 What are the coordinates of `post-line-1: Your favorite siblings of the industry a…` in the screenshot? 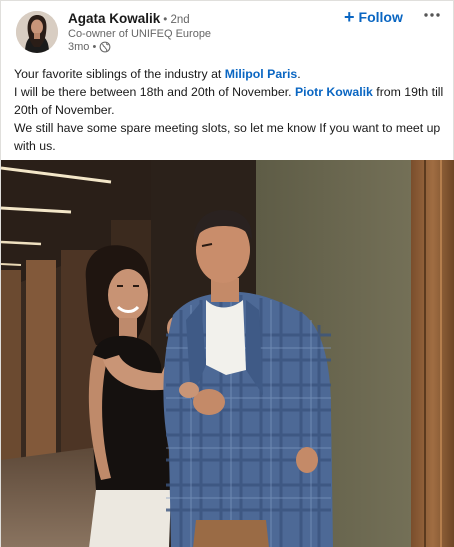 It's located at (230, 74).